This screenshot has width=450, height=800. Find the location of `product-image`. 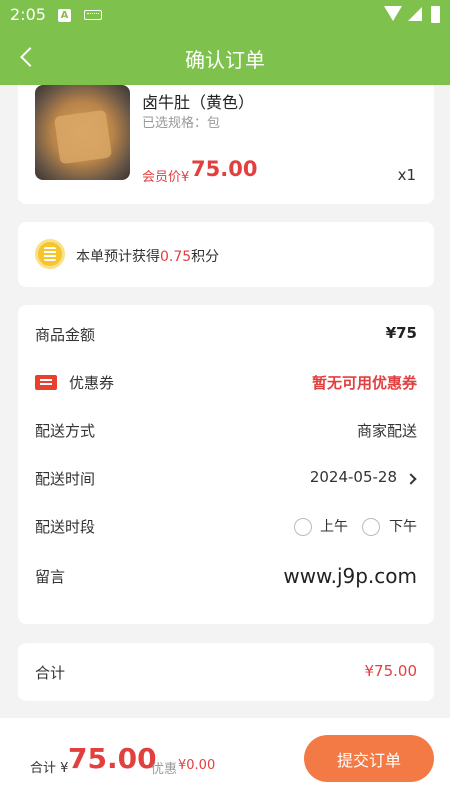

product-image is located at coordinates (82, 132).